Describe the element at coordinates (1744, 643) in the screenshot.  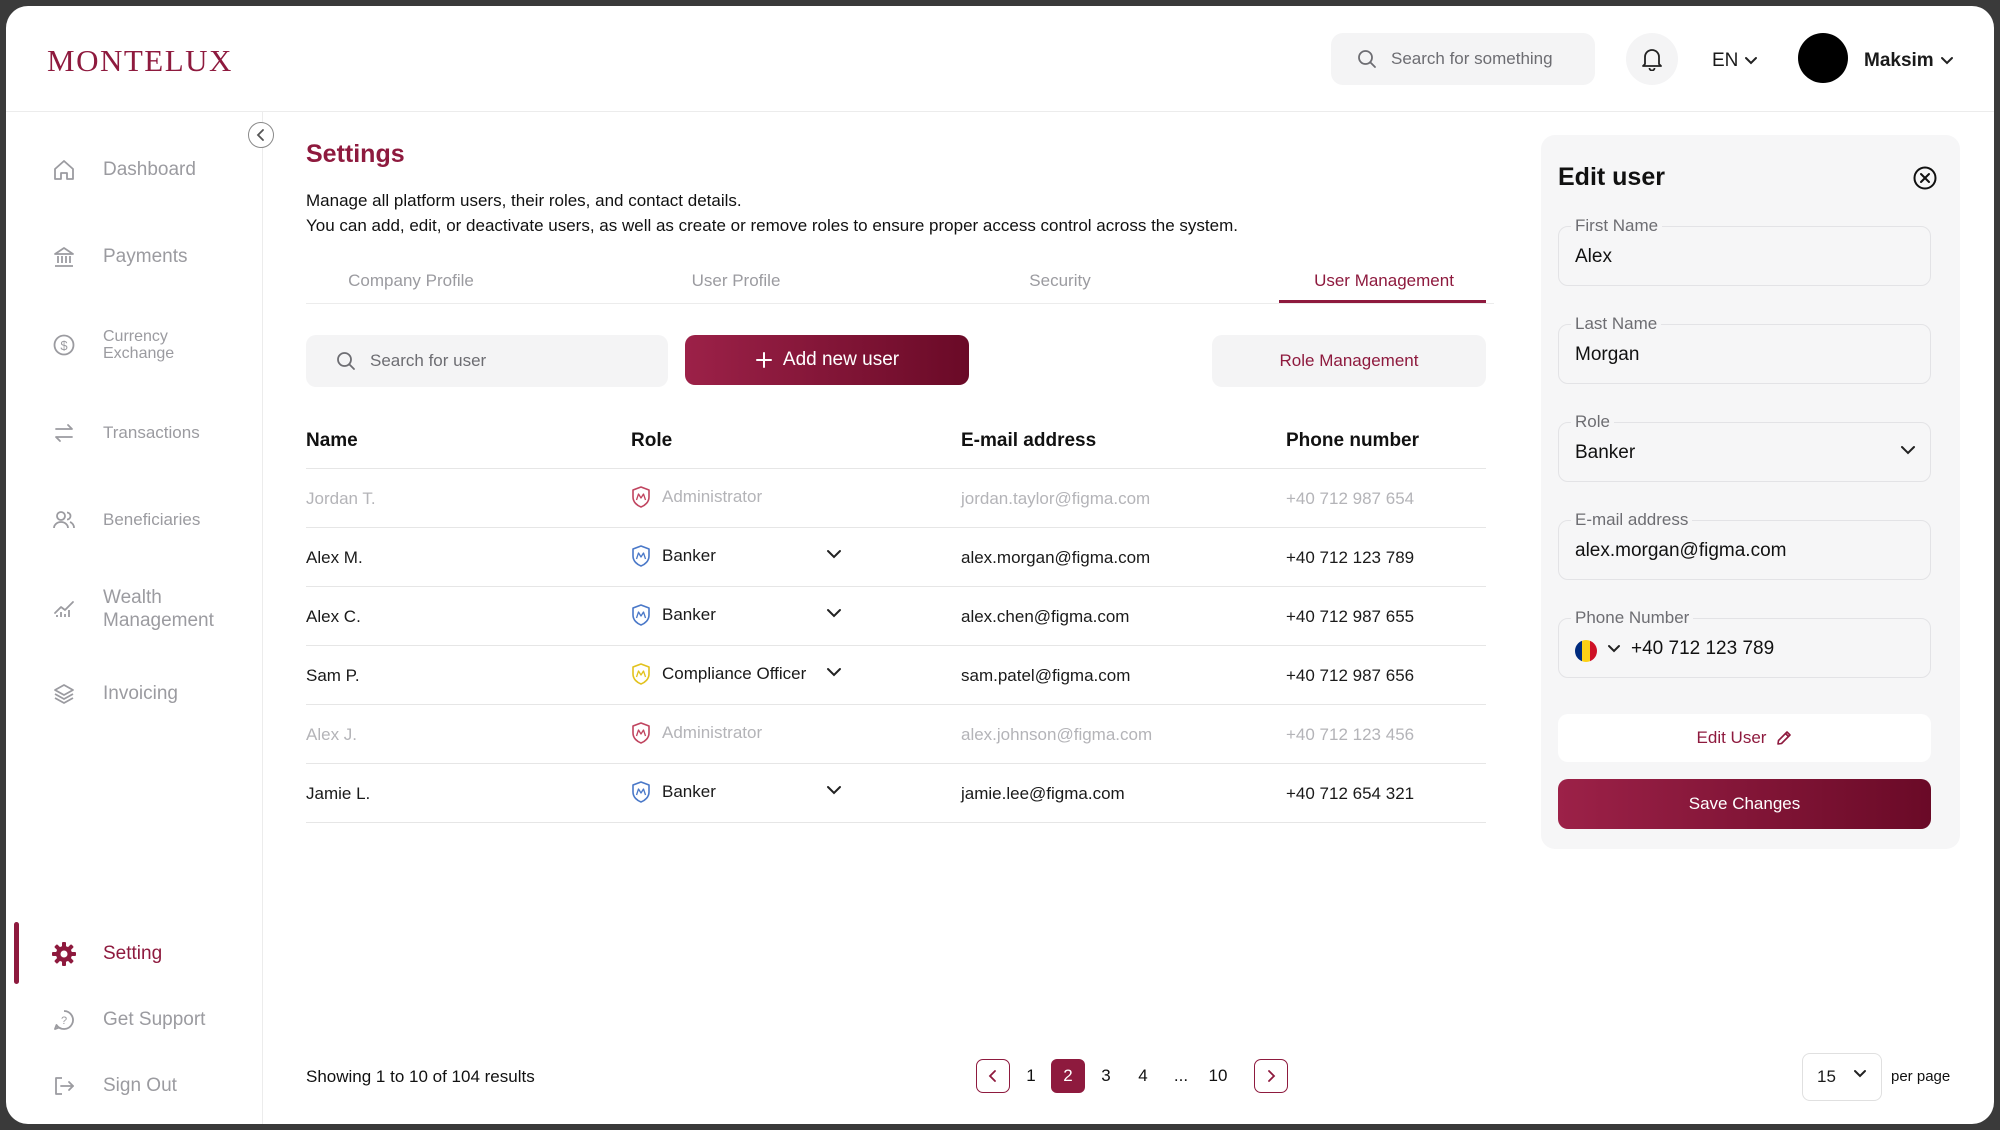
I see `phone-field: Phone Number +40 712 123 789` at that location.